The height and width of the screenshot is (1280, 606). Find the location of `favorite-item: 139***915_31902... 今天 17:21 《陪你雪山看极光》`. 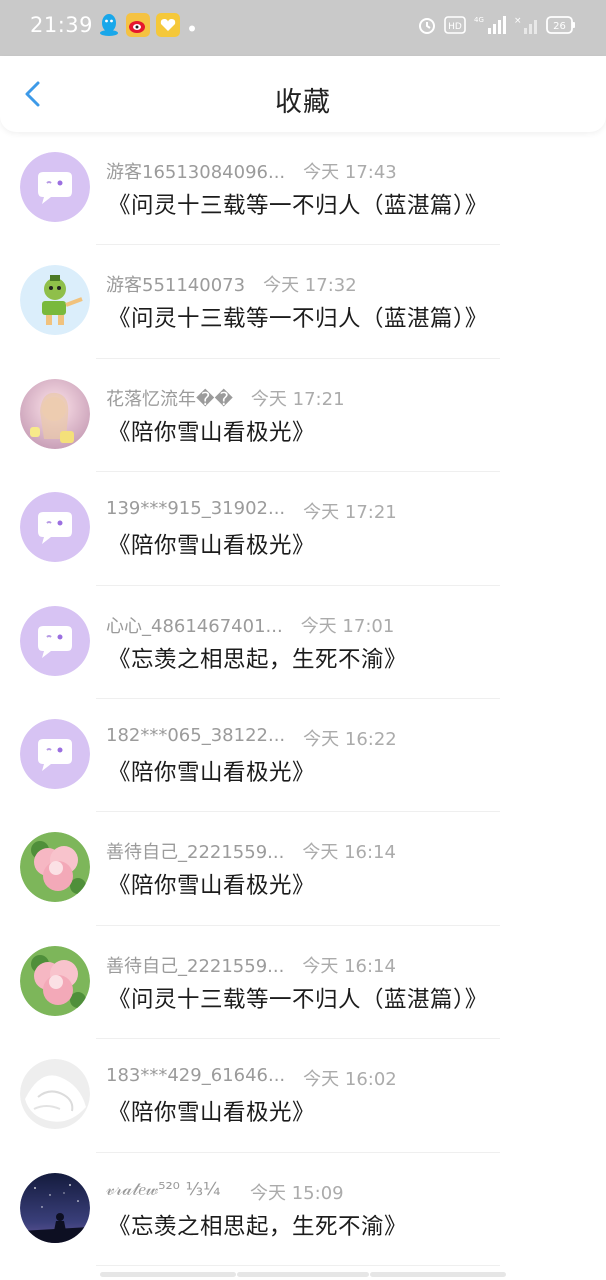

favorite-item: 139***915_31902... 今天 17:21 《陪你雪山看极光》 is located at coordinates (303, 529).